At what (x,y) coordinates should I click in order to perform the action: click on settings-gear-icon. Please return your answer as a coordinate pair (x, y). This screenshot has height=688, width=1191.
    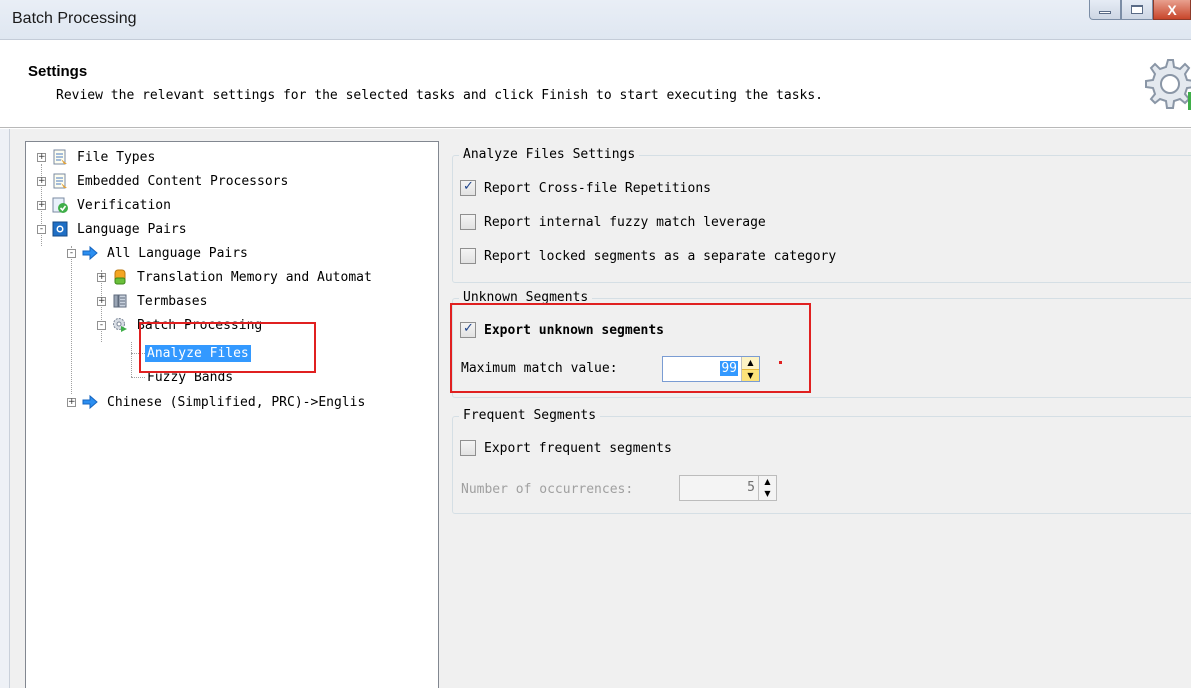
    Looking at the image, I should click on (1168, 84).